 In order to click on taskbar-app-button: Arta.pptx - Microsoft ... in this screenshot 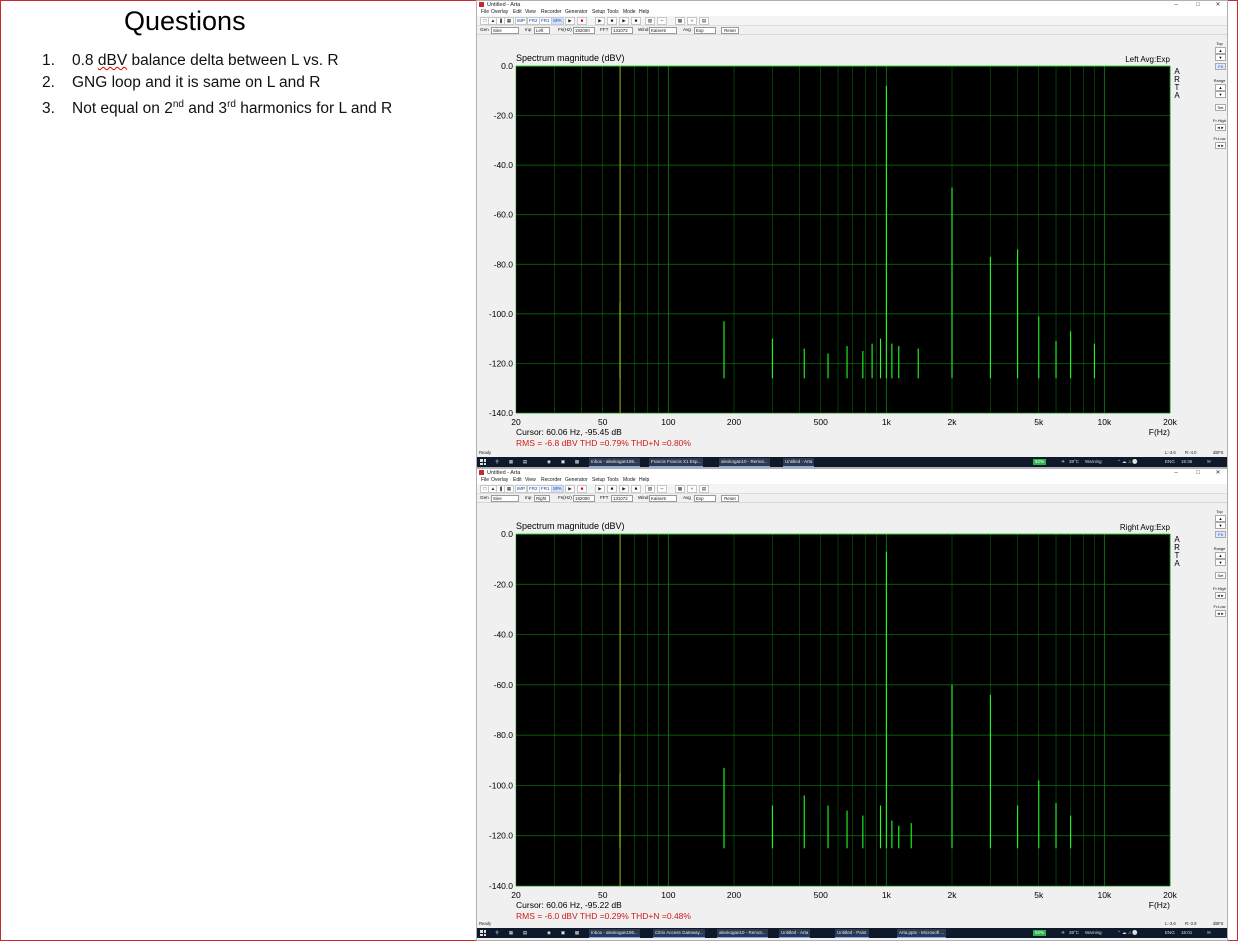, I will do `click(922, 933)`.